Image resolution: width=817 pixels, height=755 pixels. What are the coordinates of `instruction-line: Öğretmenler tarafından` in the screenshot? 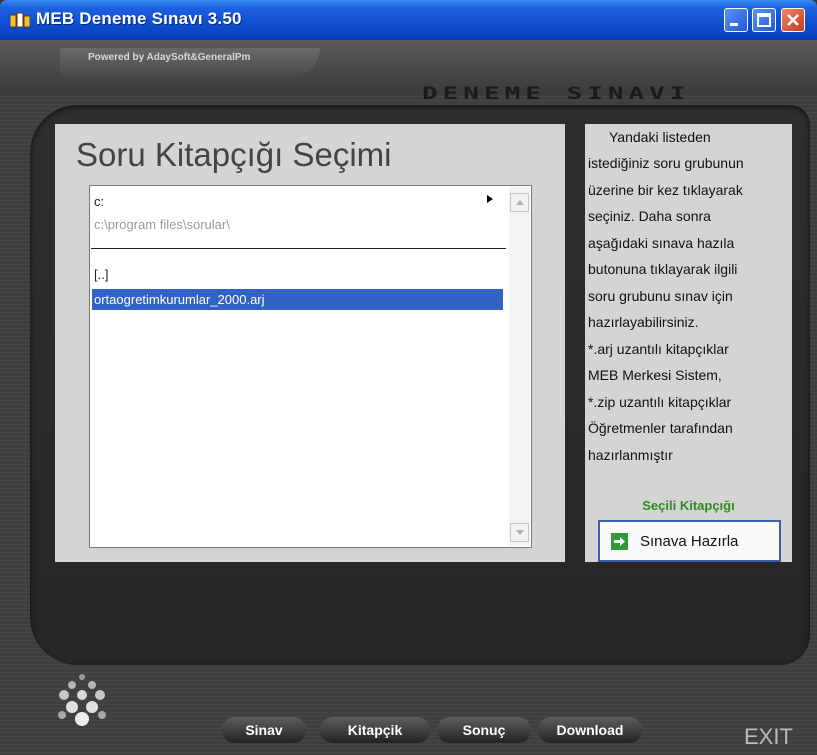 It's located at (660, 428).